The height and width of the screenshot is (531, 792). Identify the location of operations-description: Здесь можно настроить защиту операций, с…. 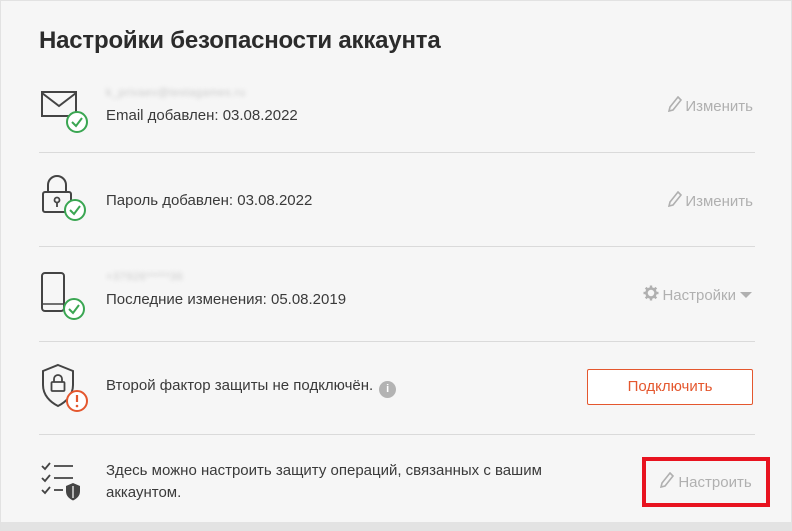
(324, 481).